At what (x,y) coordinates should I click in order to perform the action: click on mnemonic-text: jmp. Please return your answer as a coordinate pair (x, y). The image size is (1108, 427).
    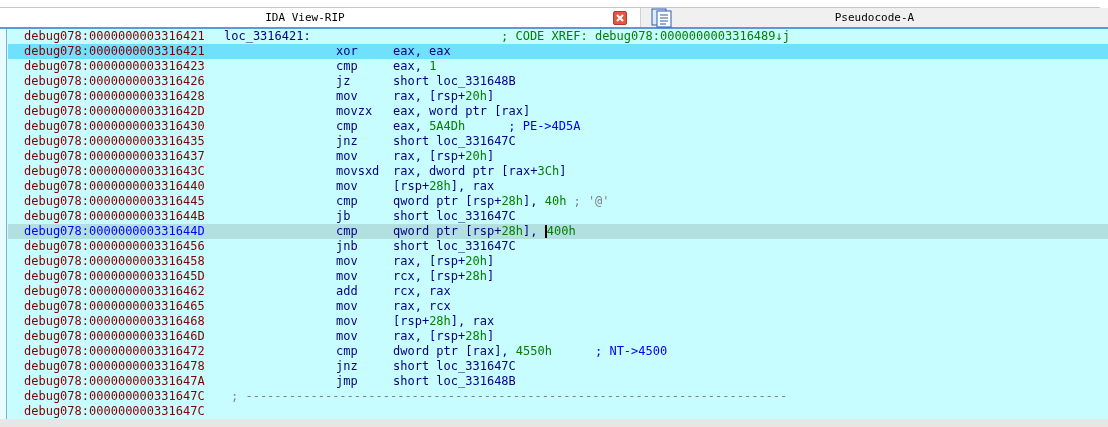
    Looking at the image, I should click on (347, 381).